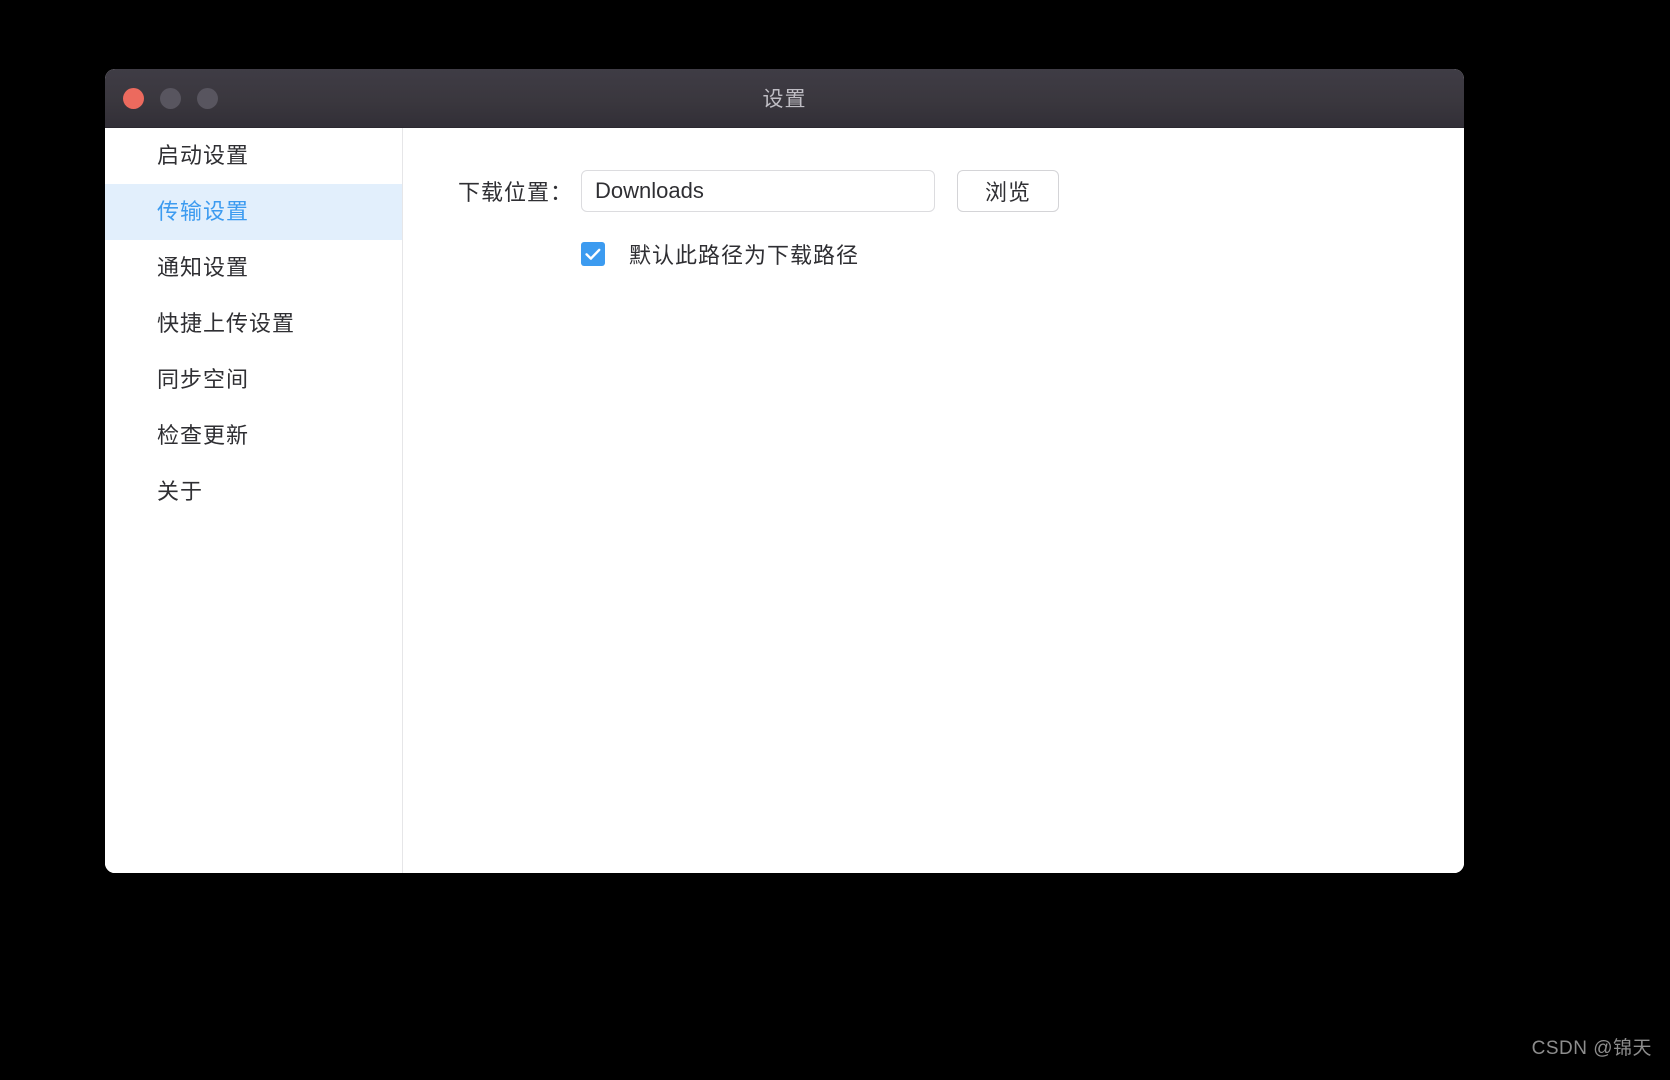  What do you see at coordinates (1591, 1048) in the screenshot?
I see `csdn-watermark: CSDN @锦天` at bounding box center [1591, 1048].